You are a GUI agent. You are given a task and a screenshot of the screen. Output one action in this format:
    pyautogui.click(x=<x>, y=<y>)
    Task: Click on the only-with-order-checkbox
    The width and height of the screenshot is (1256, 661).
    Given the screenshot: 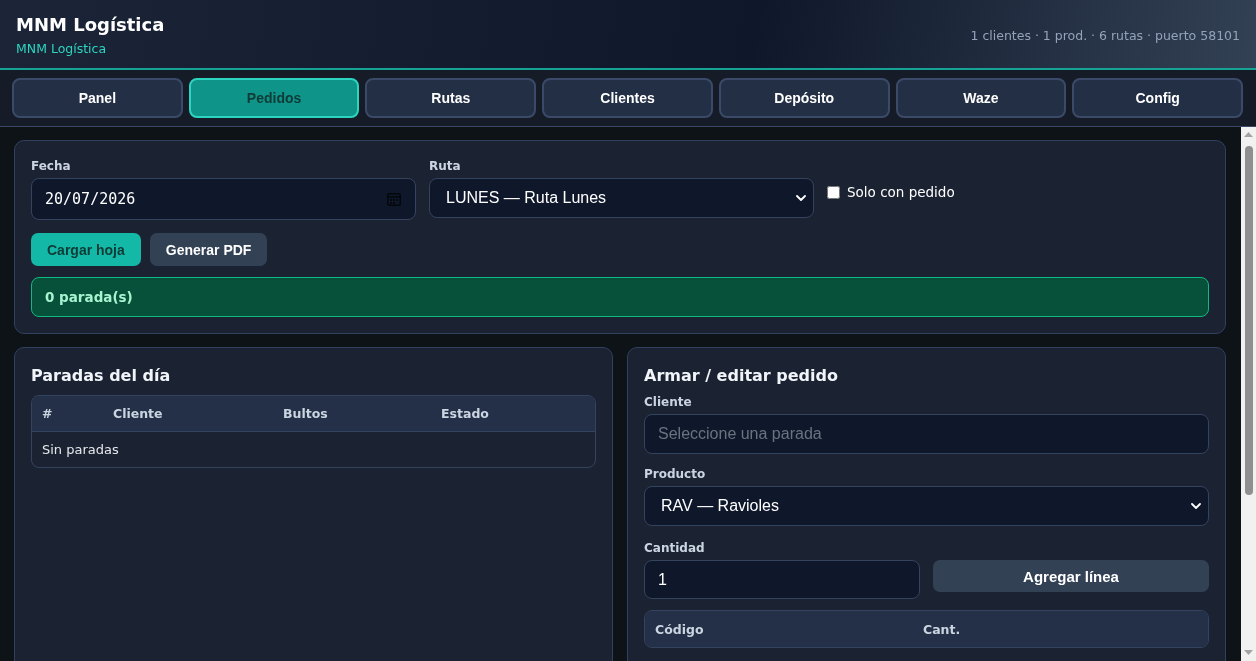 What is the action you would take?
    pyautogui.click(x=833, y=192)
    